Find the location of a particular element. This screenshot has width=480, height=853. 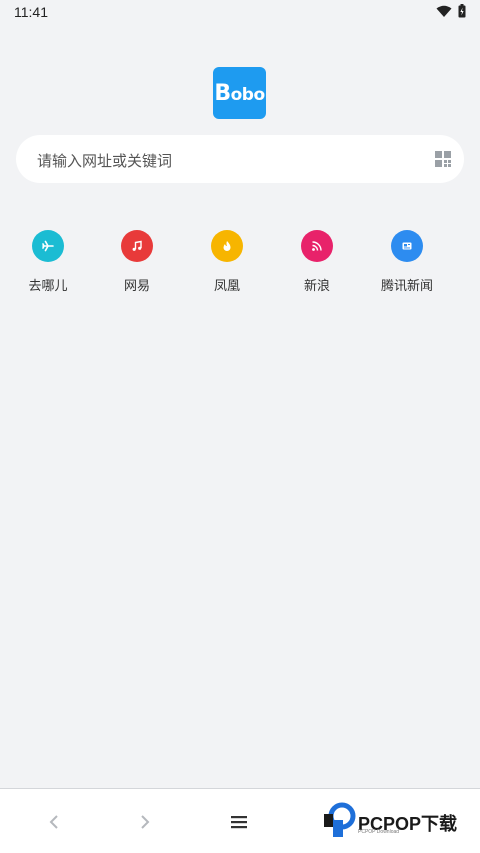

shortcut-label: 新浪 is located at coordinates (316, 285).